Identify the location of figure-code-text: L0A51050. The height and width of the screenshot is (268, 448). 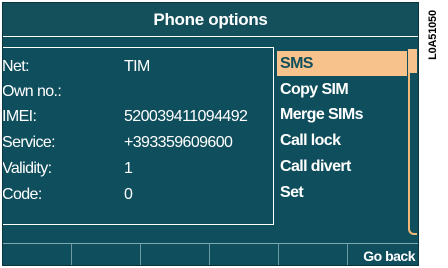
(433, 35).